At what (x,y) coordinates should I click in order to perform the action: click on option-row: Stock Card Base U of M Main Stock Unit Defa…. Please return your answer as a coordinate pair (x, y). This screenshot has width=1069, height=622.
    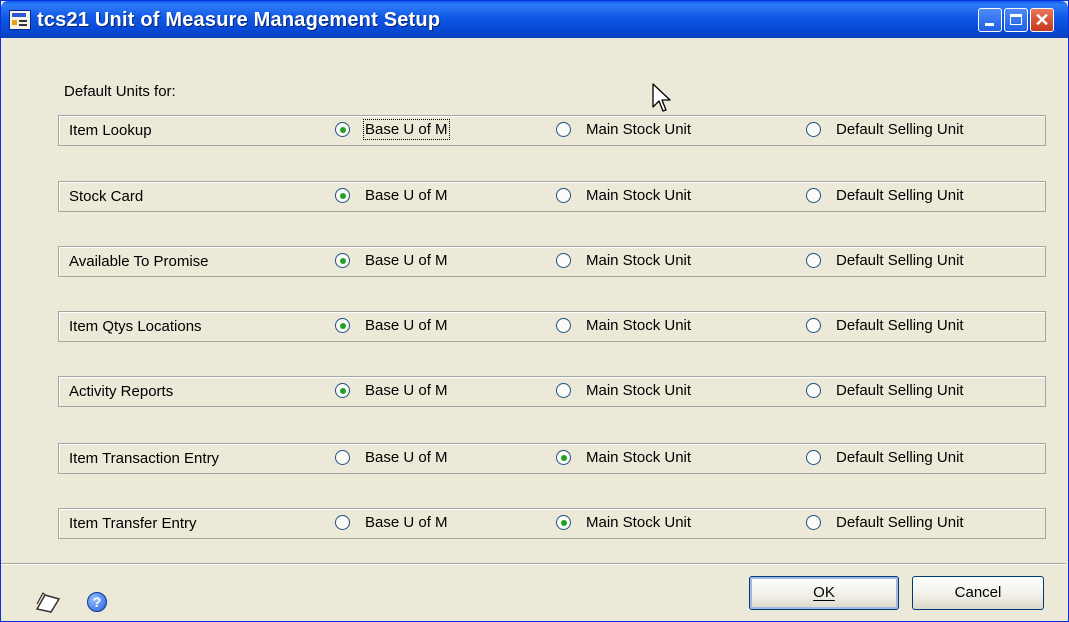
    Looking at the image, I should click on (552, 196).